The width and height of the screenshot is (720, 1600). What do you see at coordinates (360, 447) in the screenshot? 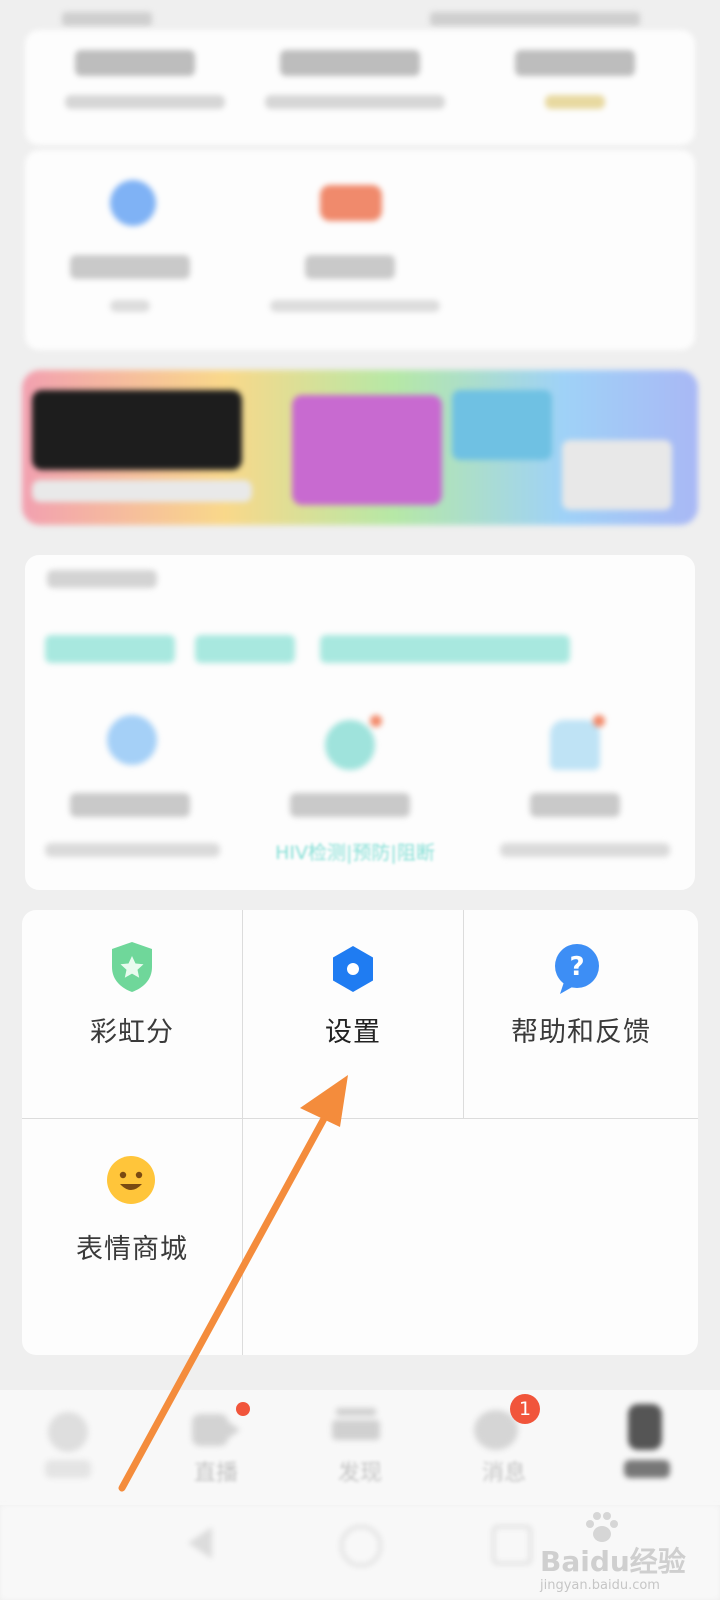
I see `promo-banner` at bounding box center [360, 447].